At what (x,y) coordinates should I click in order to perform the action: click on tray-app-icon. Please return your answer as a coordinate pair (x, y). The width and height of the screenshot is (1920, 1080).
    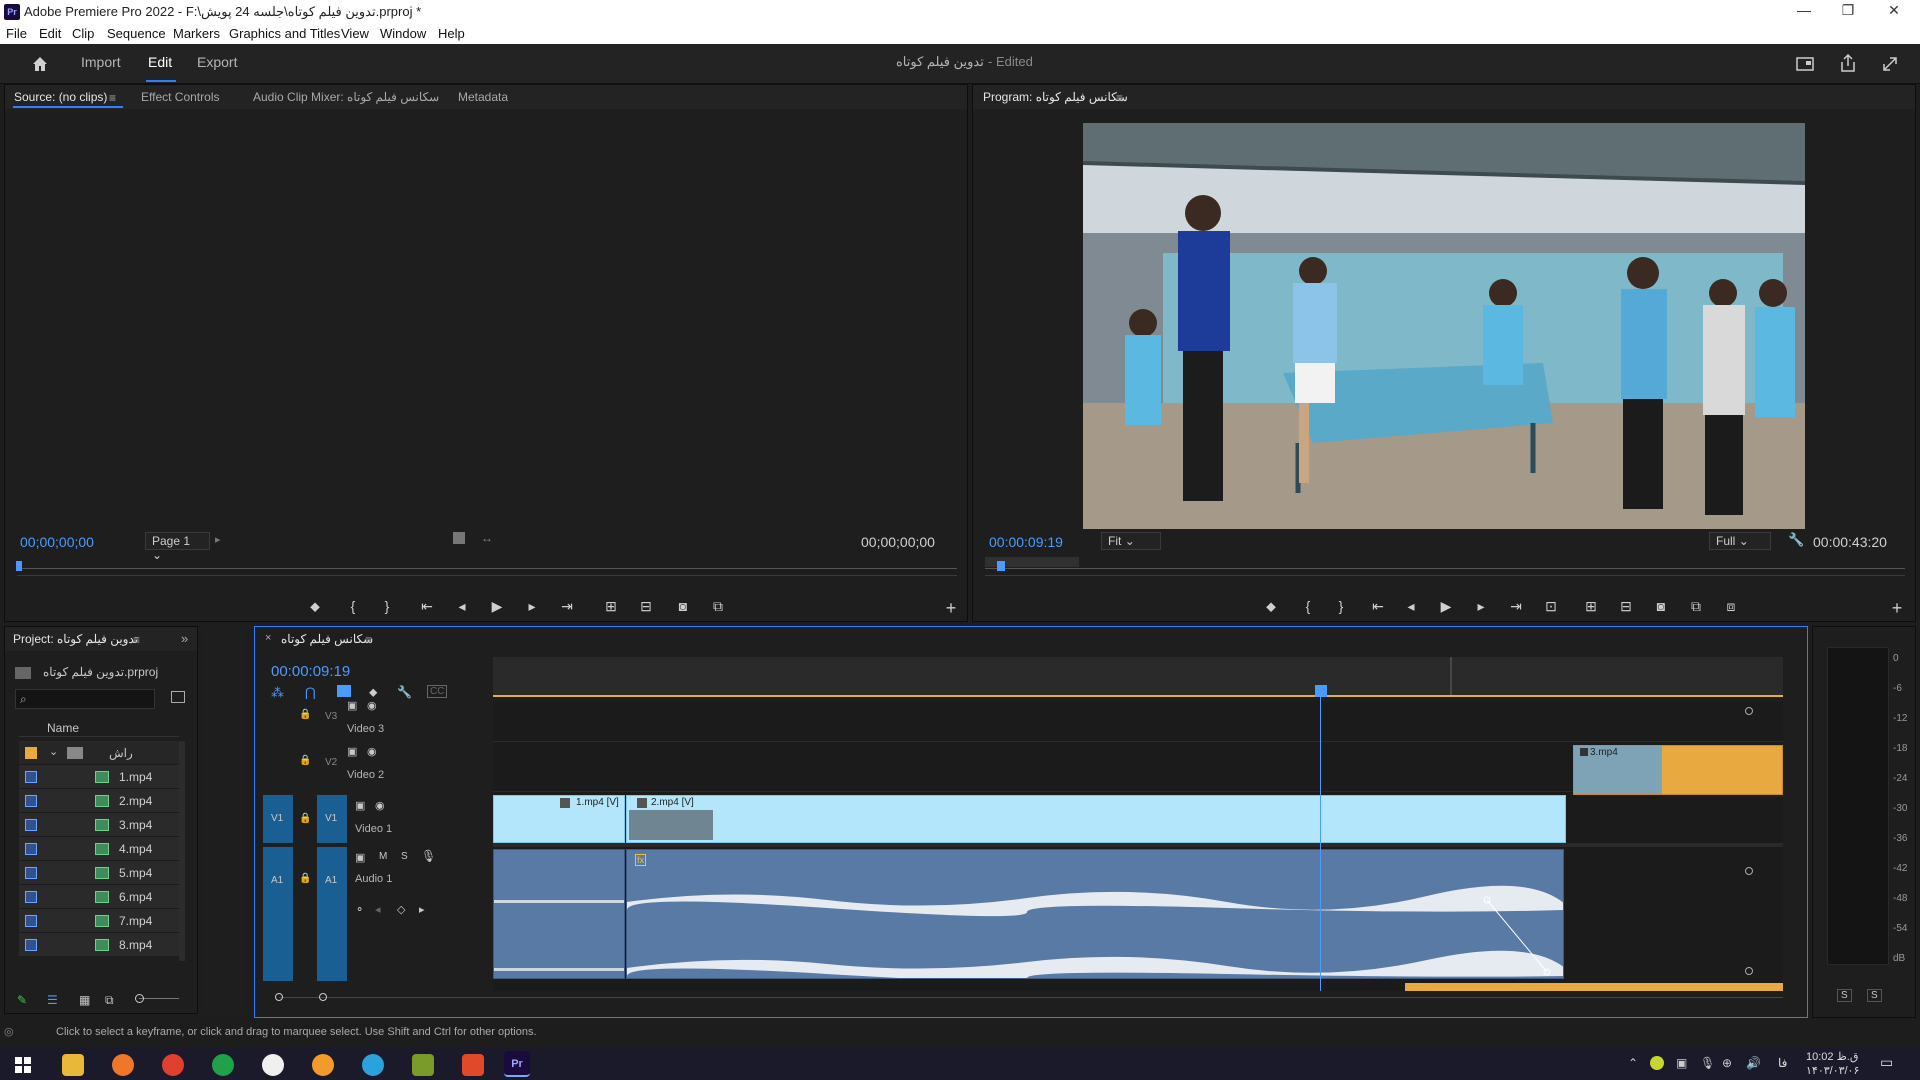
    Looking at the image, I should click on (1657, 1063).